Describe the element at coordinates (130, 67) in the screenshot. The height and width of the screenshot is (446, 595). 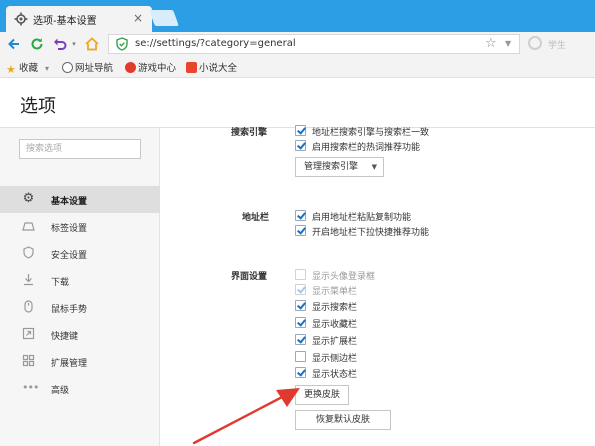
I see `game-icon` at that location.